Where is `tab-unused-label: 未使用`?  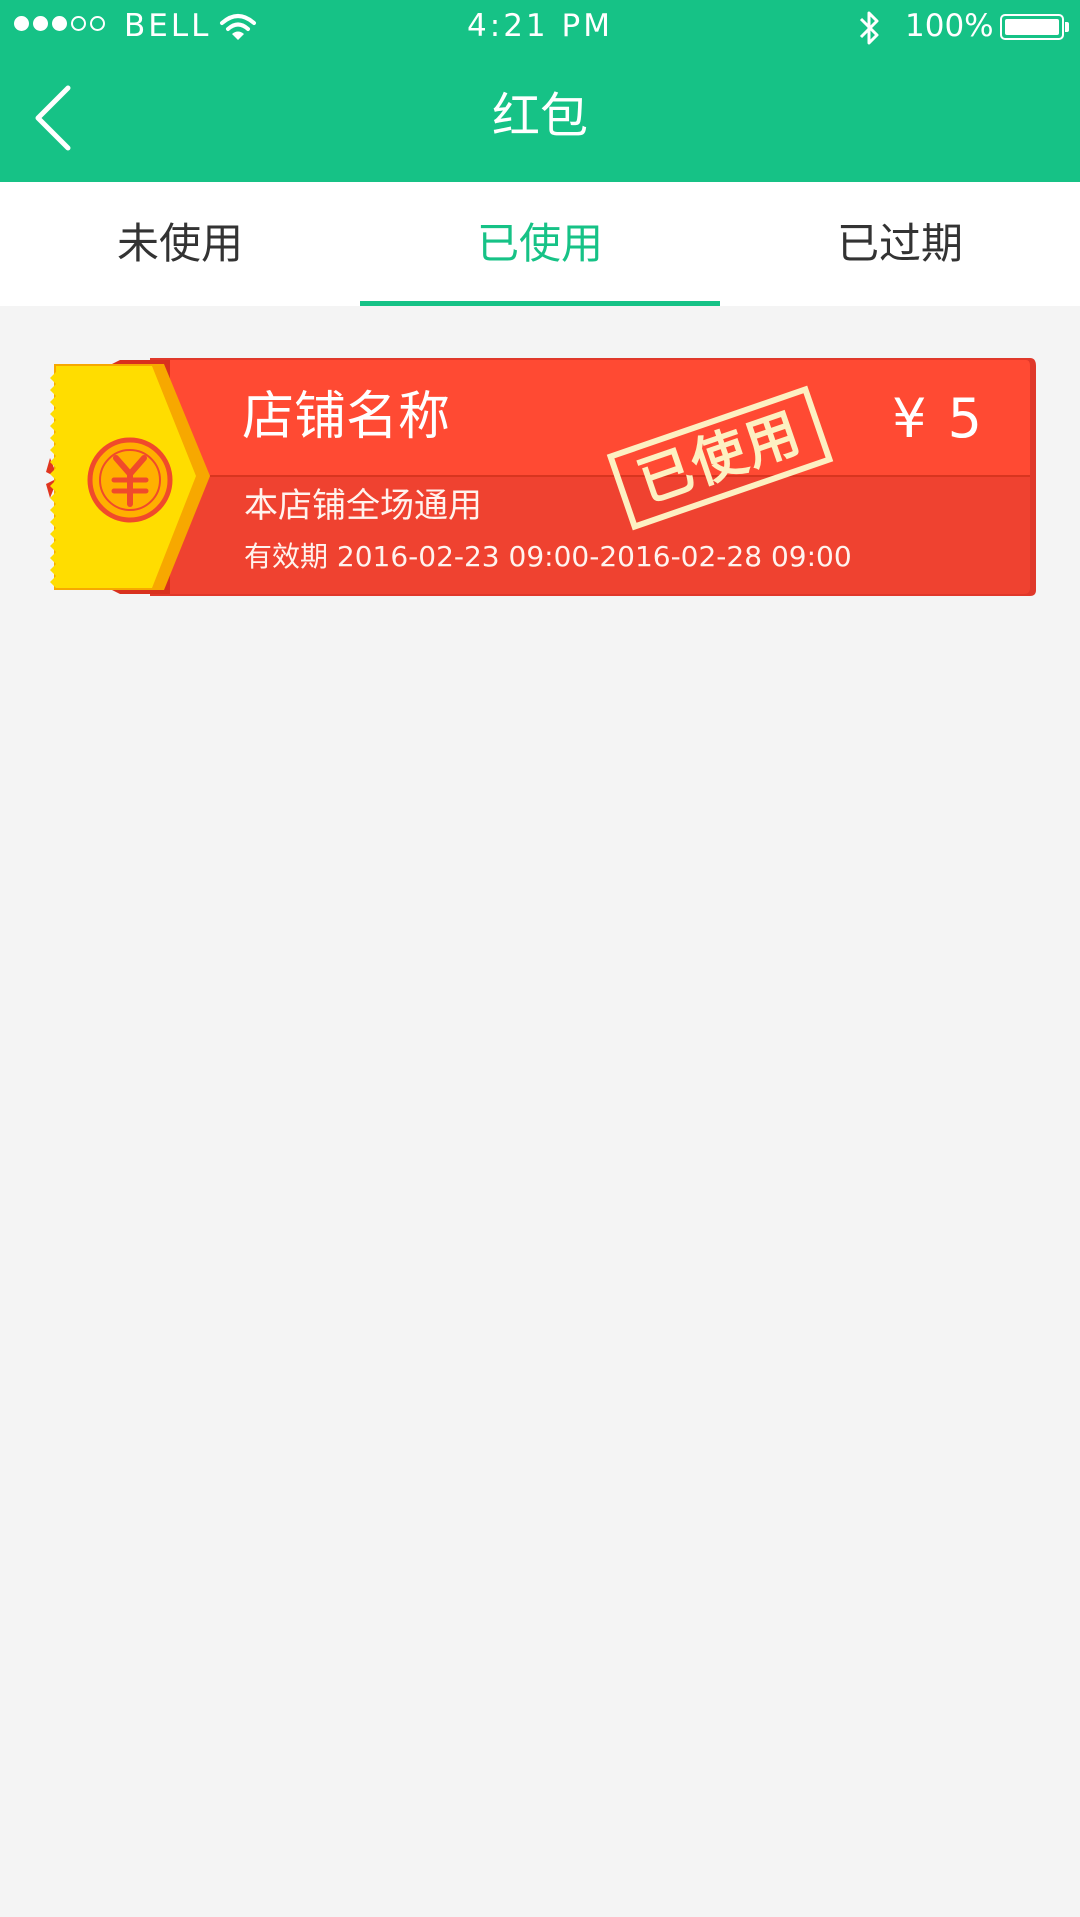 tab-unused-label: 未使用 is located at coordinates (179, 243).